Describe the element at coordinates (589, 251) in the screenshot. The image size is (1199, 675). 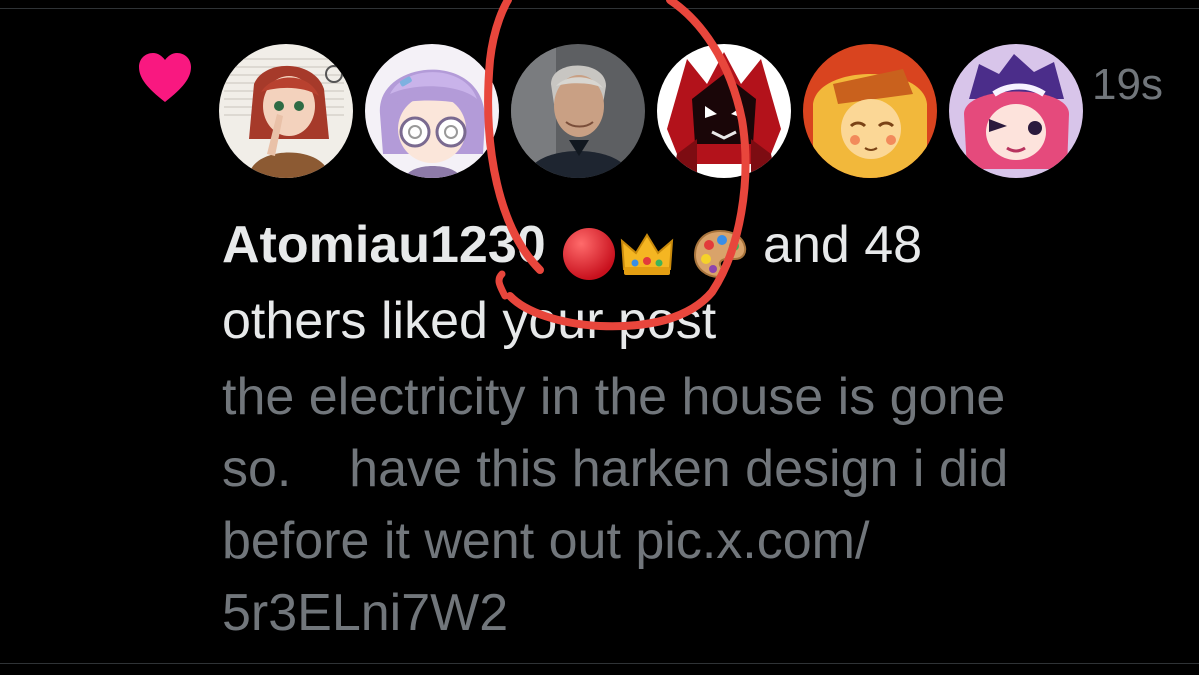
I see `red-circle-emoji` at that location.